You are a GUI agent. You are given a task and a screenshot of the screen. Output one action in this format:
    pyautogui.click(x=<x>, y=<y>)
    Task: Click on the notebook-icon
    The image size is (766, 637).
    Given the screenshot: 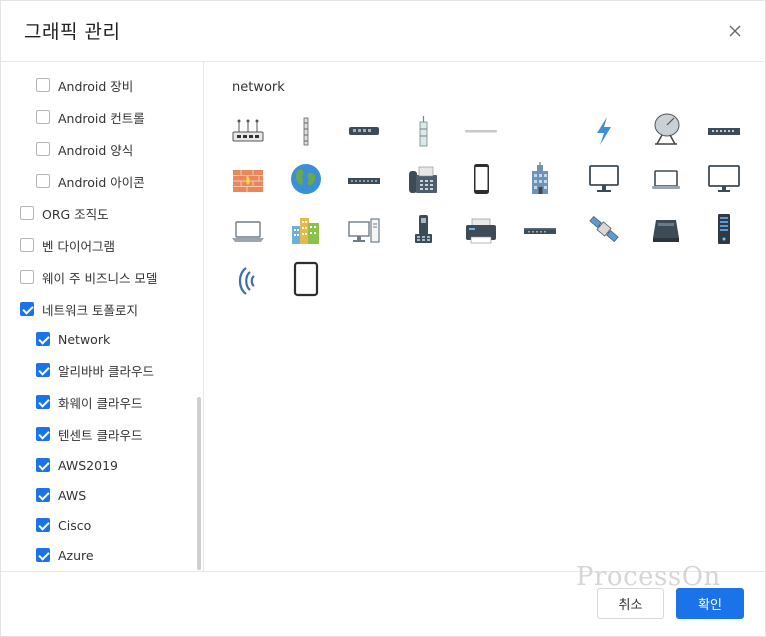 What is the action you would take?
    pyautogui.click(x=248, y=231)
    